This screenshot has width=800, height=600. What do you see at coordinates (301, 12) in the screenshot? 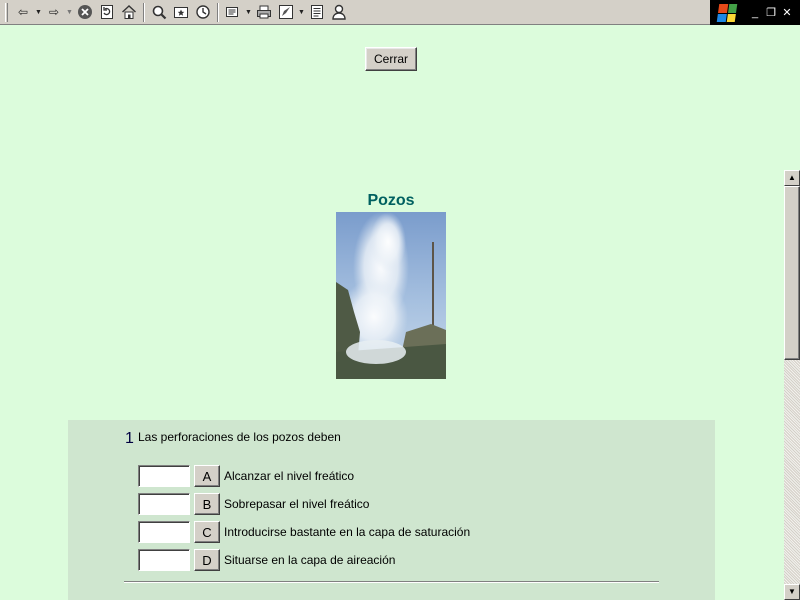
I see `edit-dropdown: ▼` at bounding box center [301, 12].